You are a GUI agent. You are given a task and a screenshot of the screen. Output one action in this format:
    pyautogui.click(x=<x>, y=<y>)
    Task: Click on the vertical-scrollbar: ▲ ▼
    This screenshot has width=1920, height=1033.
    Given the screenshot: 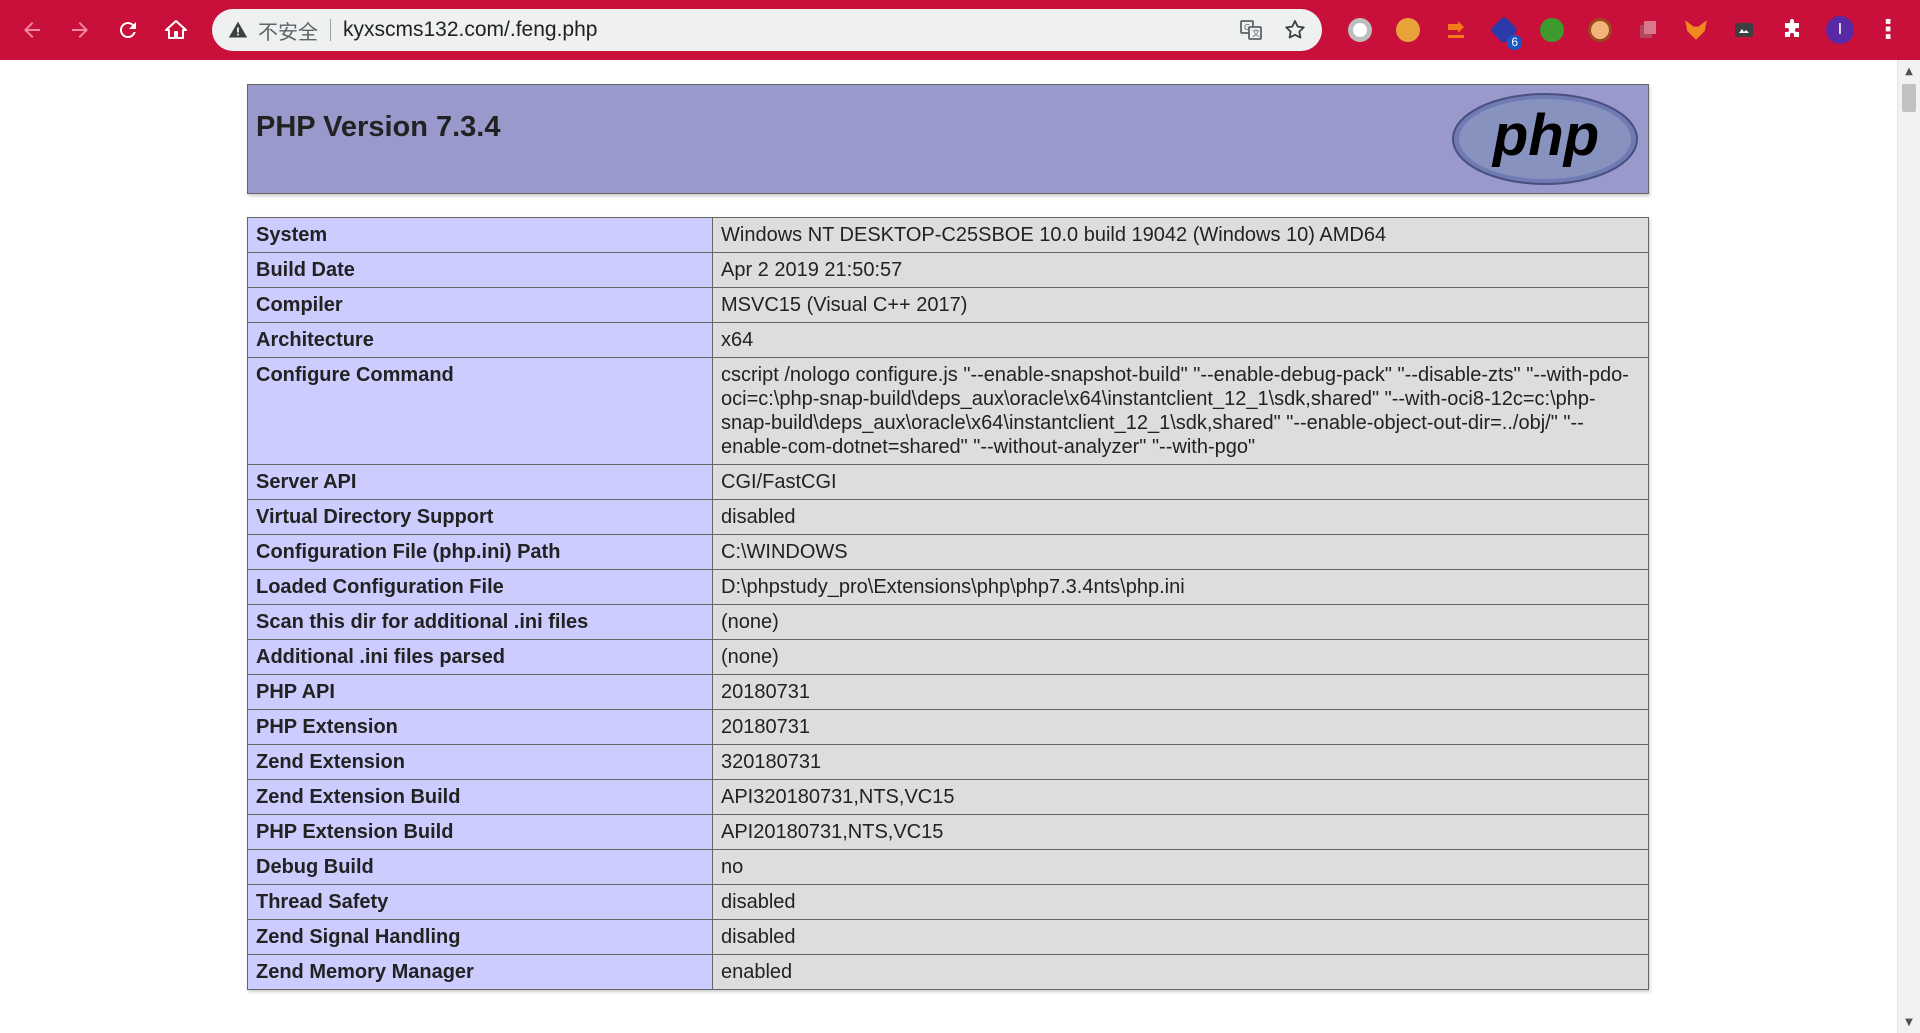 What is the action you would take?
    pyautogui.click(x=1908, y=546)
    